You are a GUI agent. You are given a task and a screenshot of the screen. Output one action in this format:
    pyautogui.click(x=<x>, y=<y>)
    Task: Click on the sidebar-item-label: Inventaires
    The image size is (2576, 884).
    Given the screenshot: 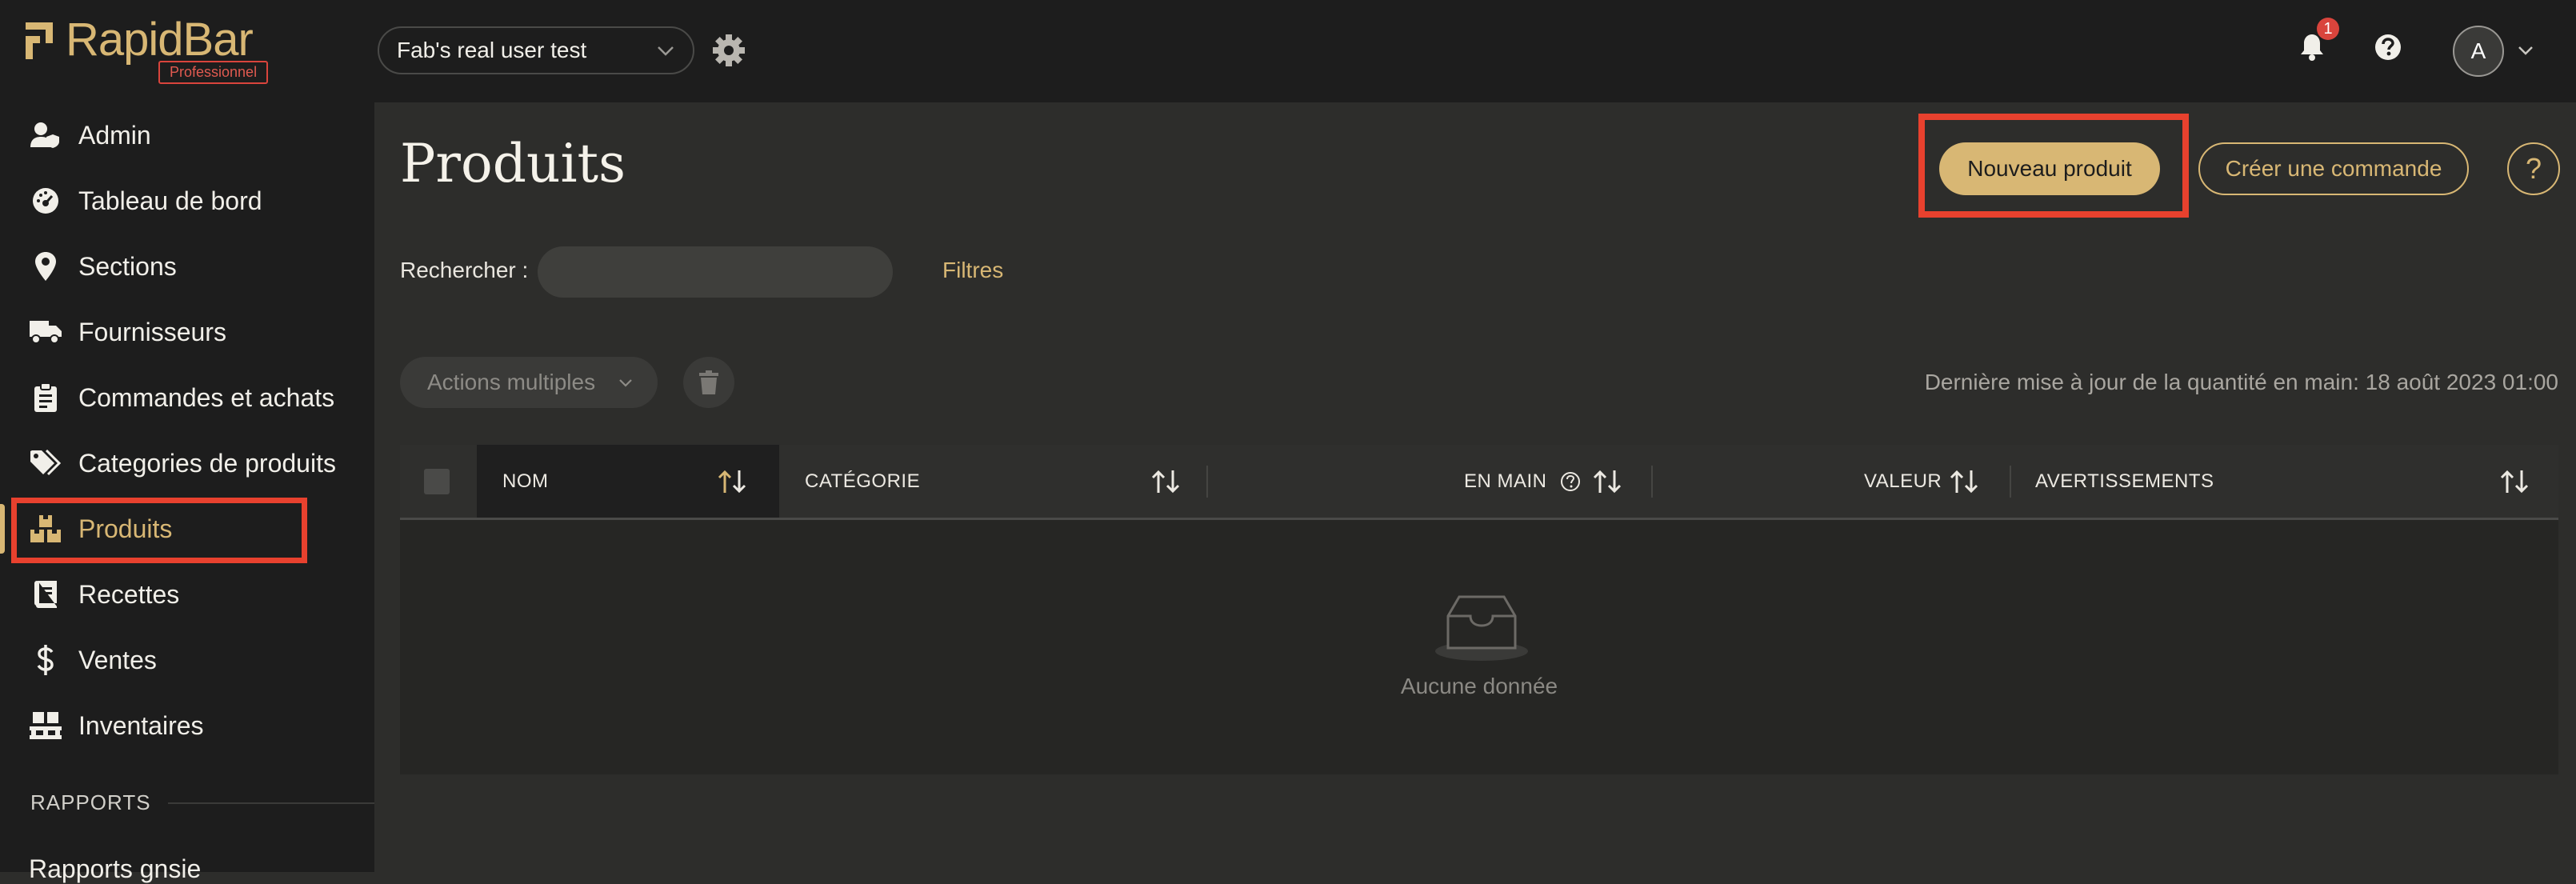 What is the action you would take?
    pyautogui.click(x=141, y=725)
    